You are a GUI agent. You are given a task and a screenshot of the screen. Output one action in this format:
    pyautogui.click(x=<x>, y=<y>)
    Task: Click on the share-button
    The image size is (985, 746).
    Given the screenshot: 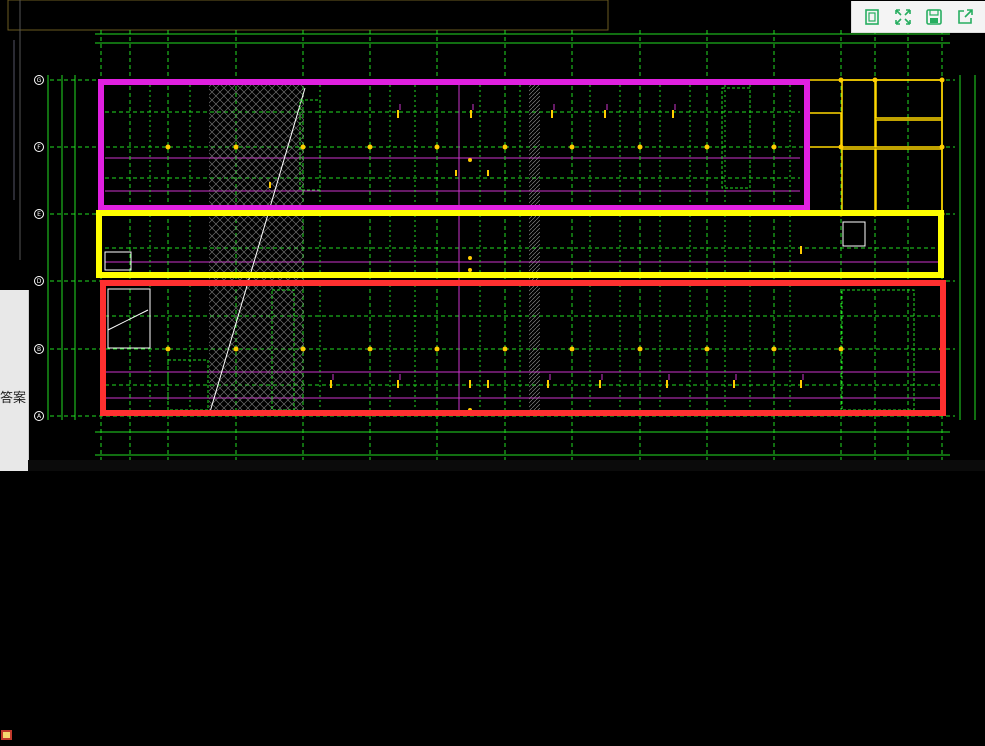 What is the action you would take?
    pyautogui.click(x=965, y=17)
    